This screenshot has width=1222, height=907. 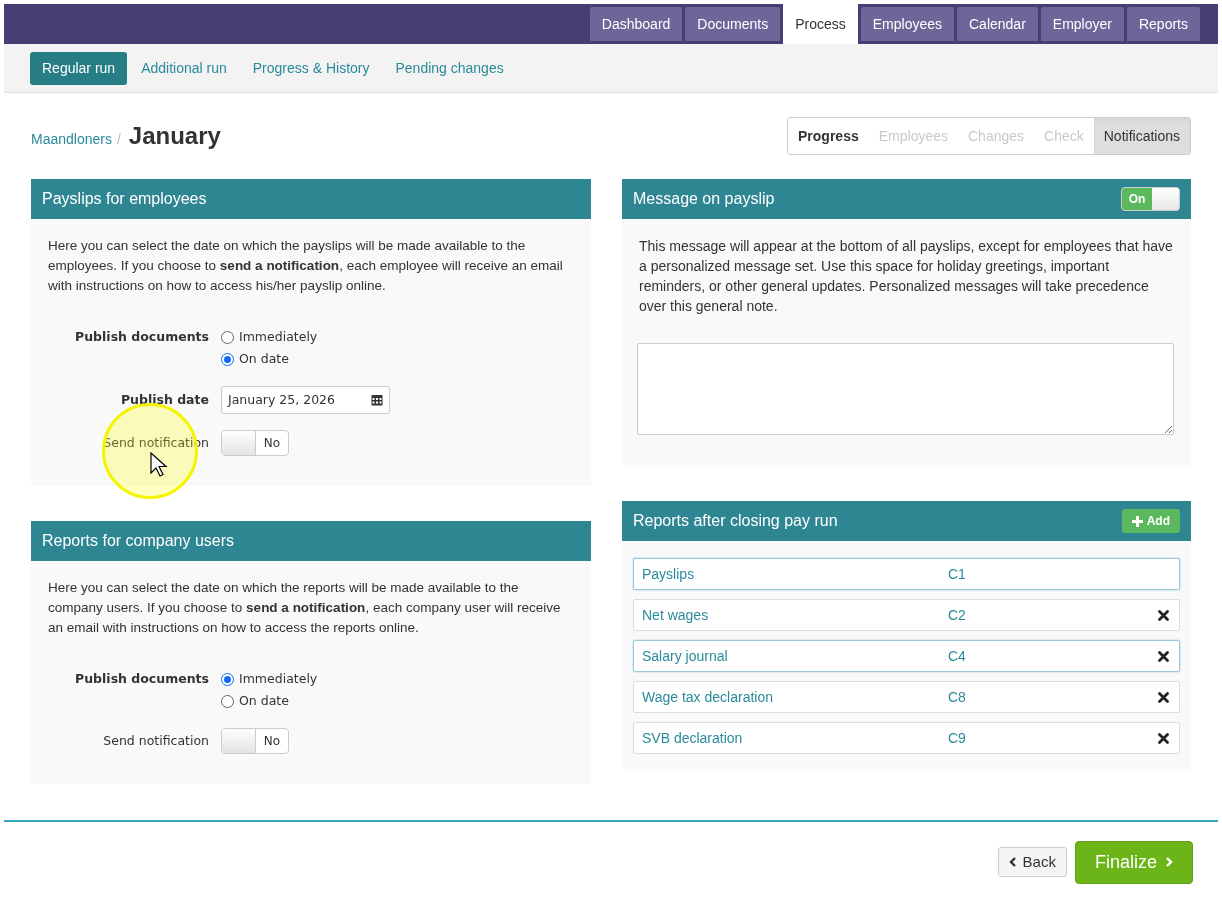 I want to click on chevron-right-icon, so click(x=1169, y=862).